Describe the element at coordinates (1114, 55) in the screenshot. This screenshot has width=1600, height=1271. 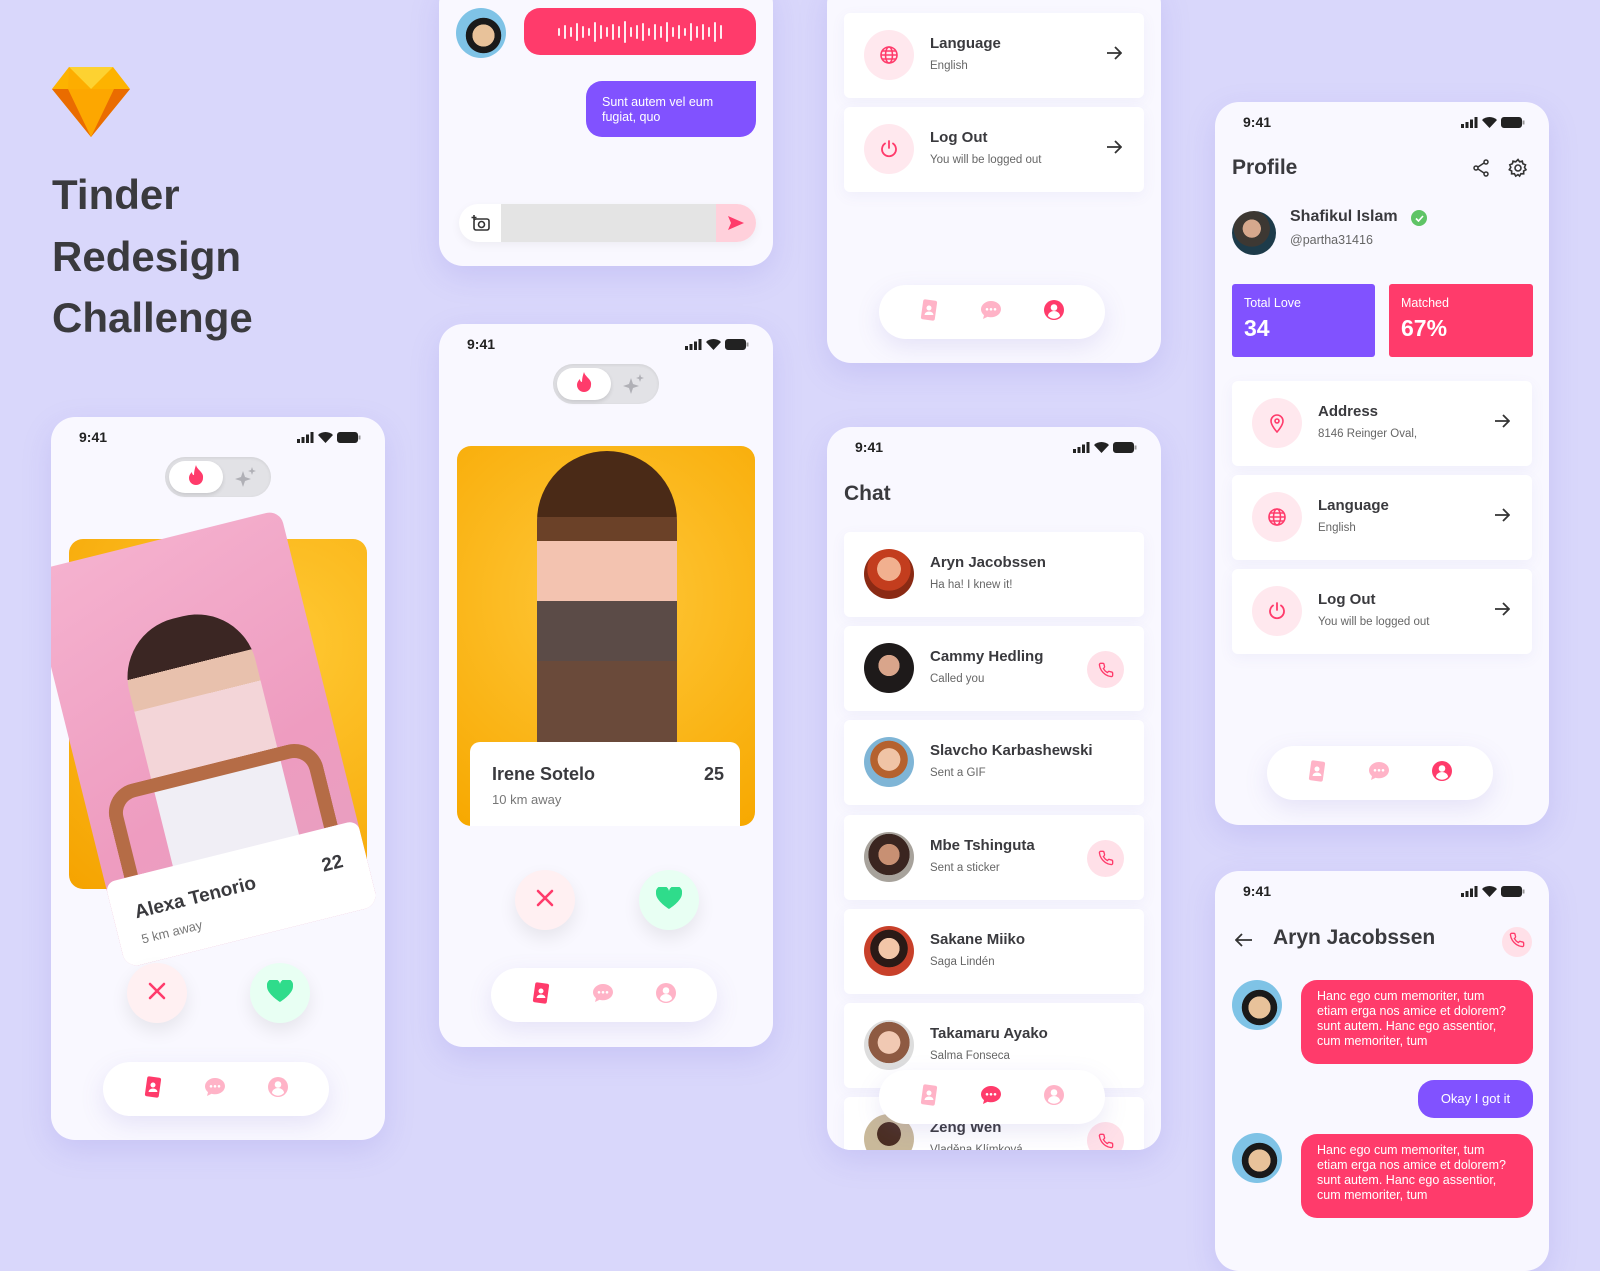
I see `arrow-right-icon` at that location.